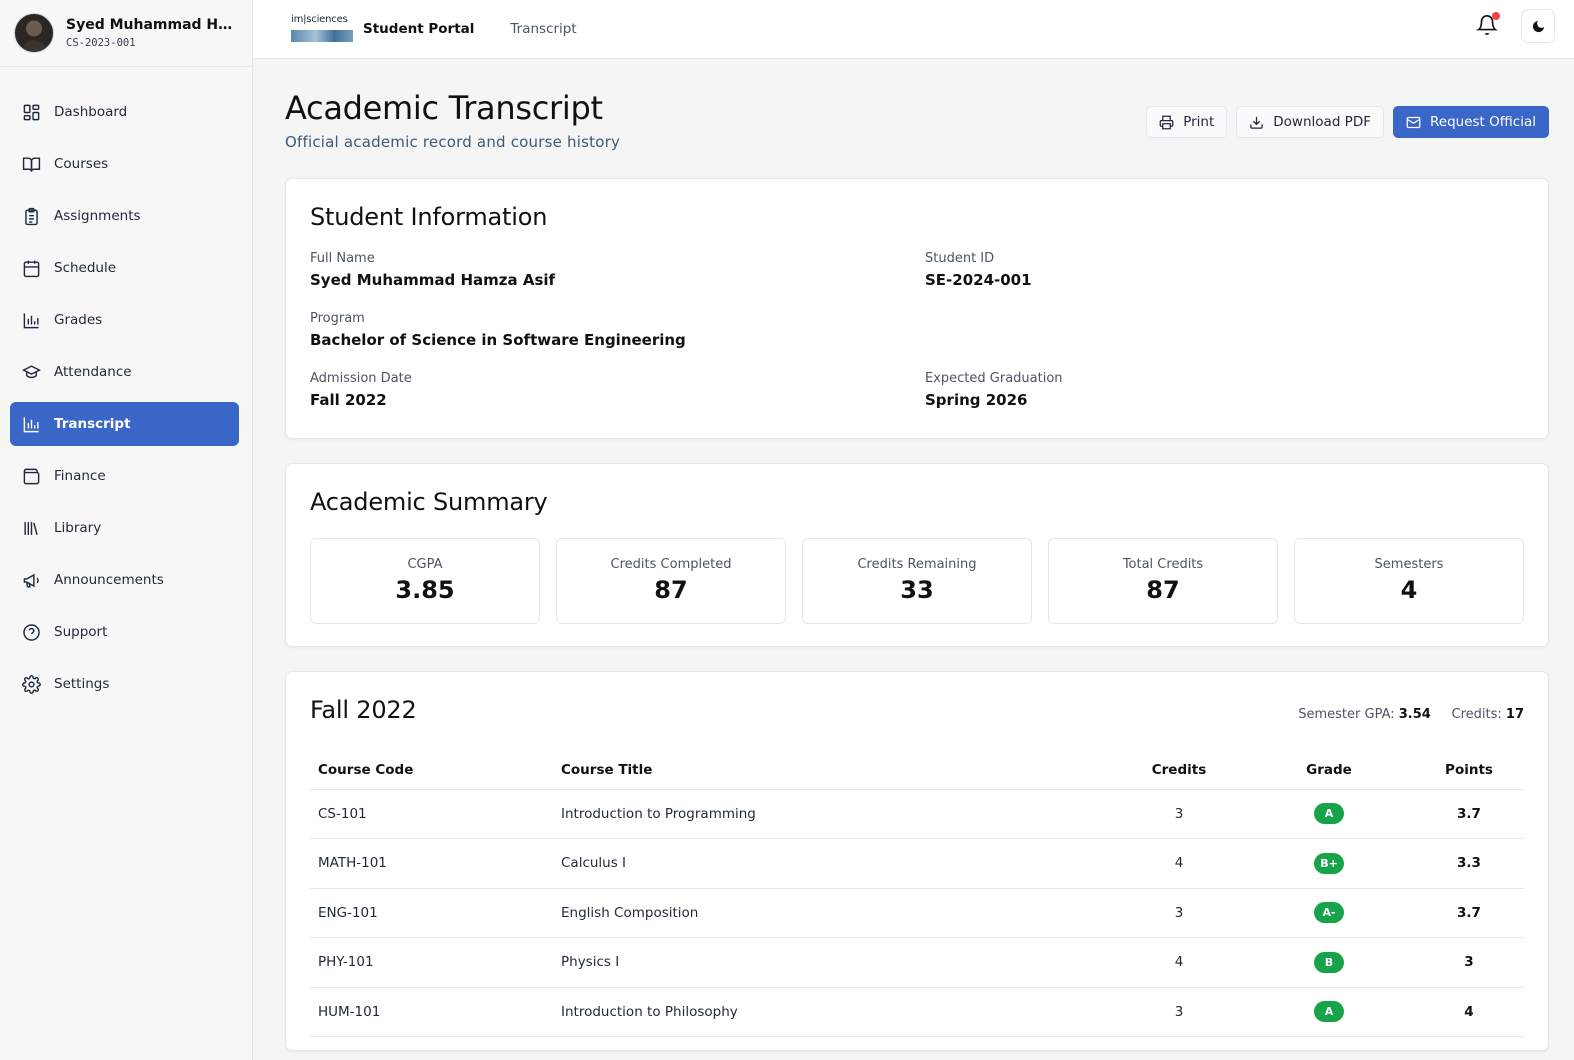 The width and height of the screenshot is (1574, 1060). Describe the element at coordinates (917, 913) in the screenshot. I see `table-row: ENG-101 English Composition 3 A- 3.7` at that location.